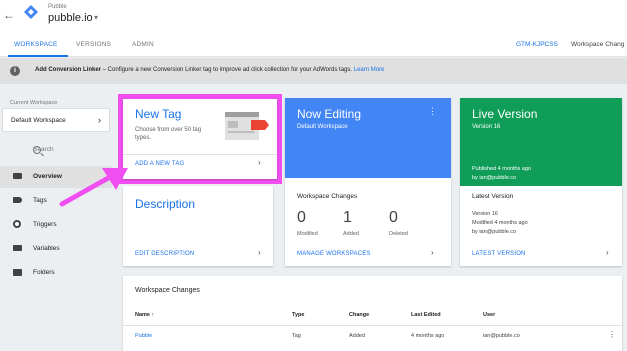  What do you see at coordinates (17, 248) in the screenshot?
I see `variables-icon` at bounding box center [17, 248].